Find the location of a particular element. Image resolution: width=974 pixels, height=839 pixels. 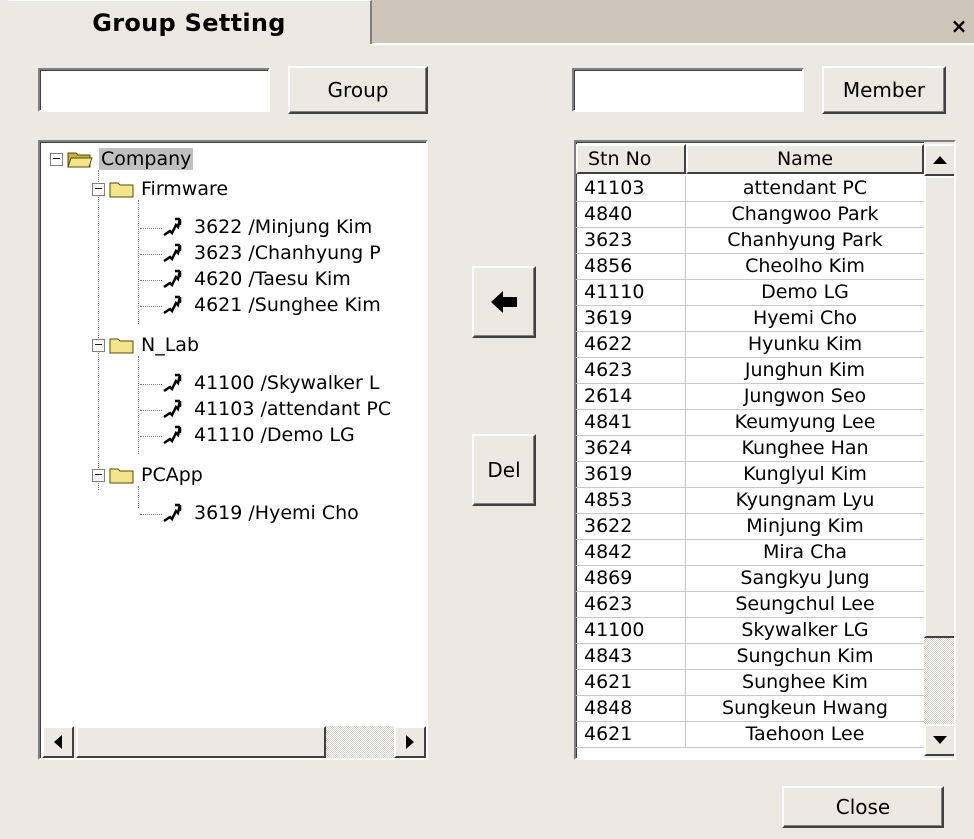

name-cell: Kunghee Han is located at coordinates (805, 448).